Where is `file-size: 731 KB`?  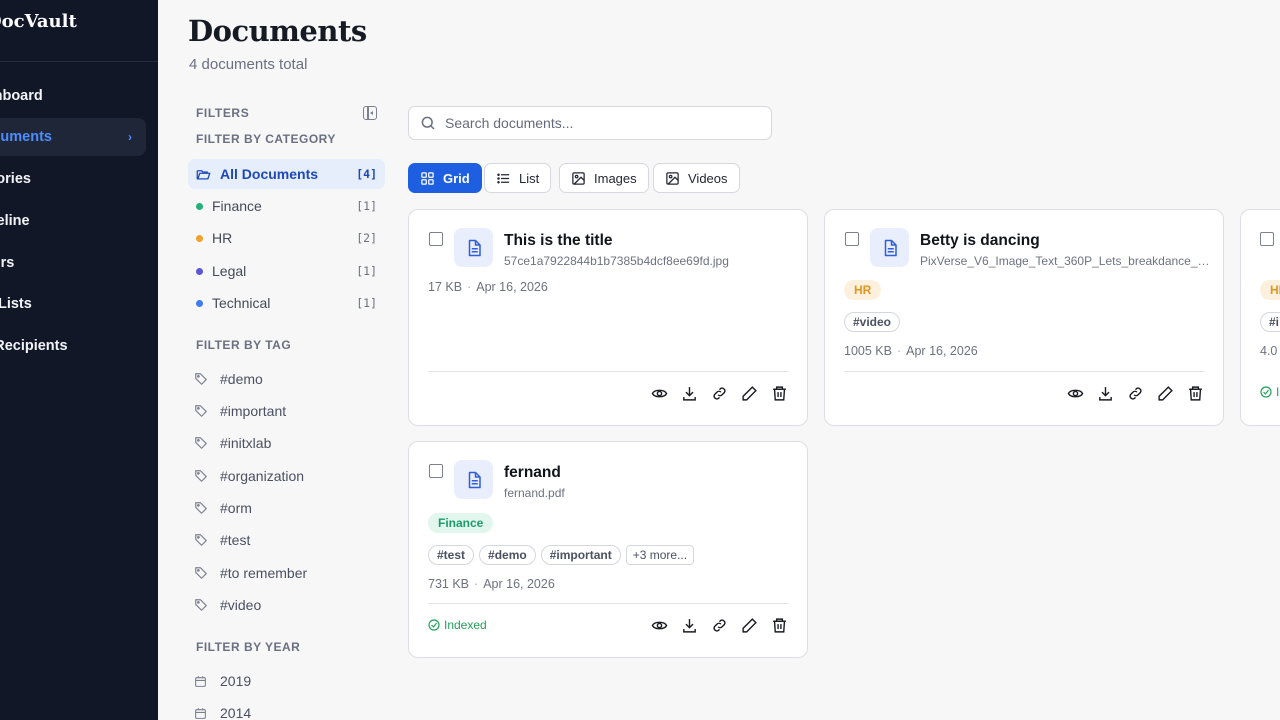
file-size: 731 KB is located at coordinates (449, 584).